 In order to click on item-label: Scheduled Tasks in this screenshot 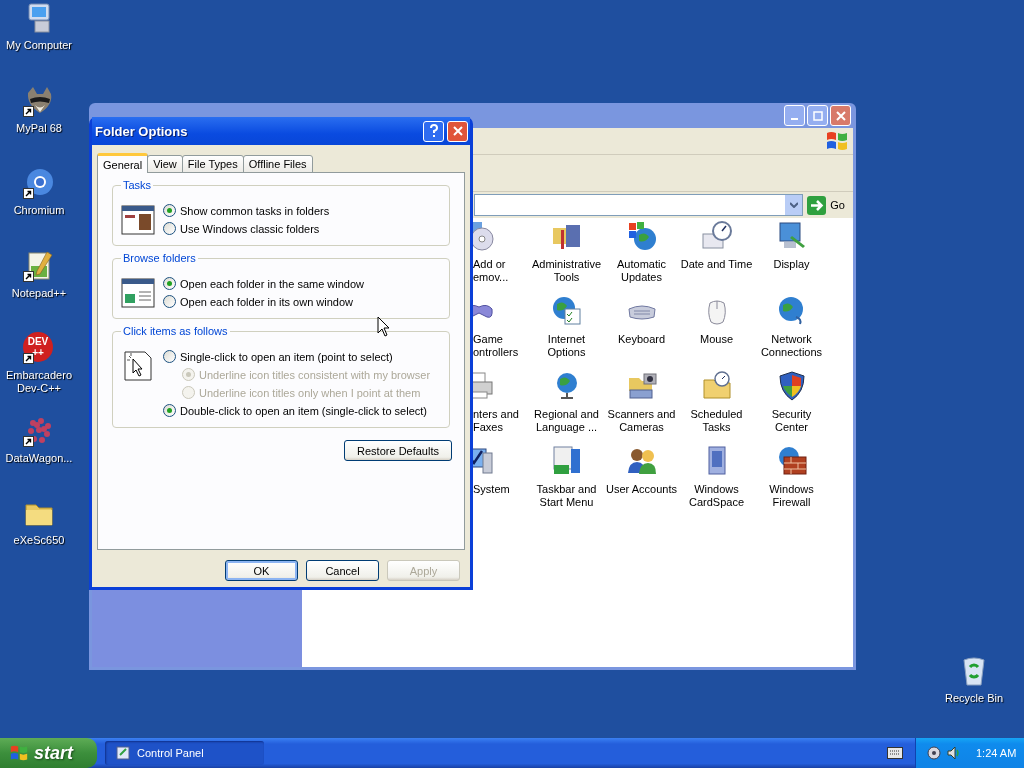, I will do `click(716, 421)`.